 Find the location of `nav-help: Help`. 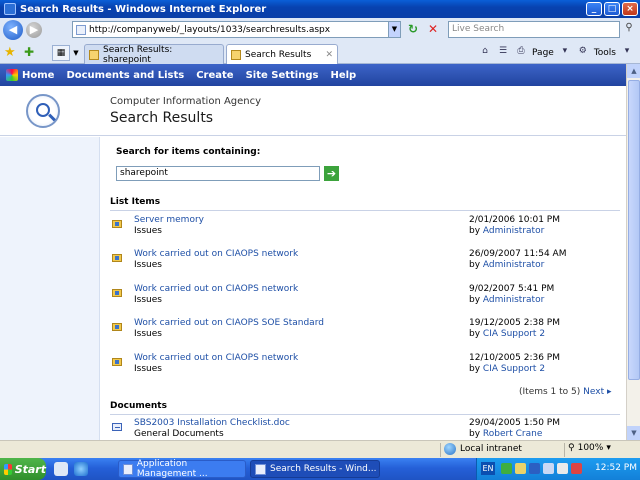

nav-help: Help is located at coordinates (343, 75).